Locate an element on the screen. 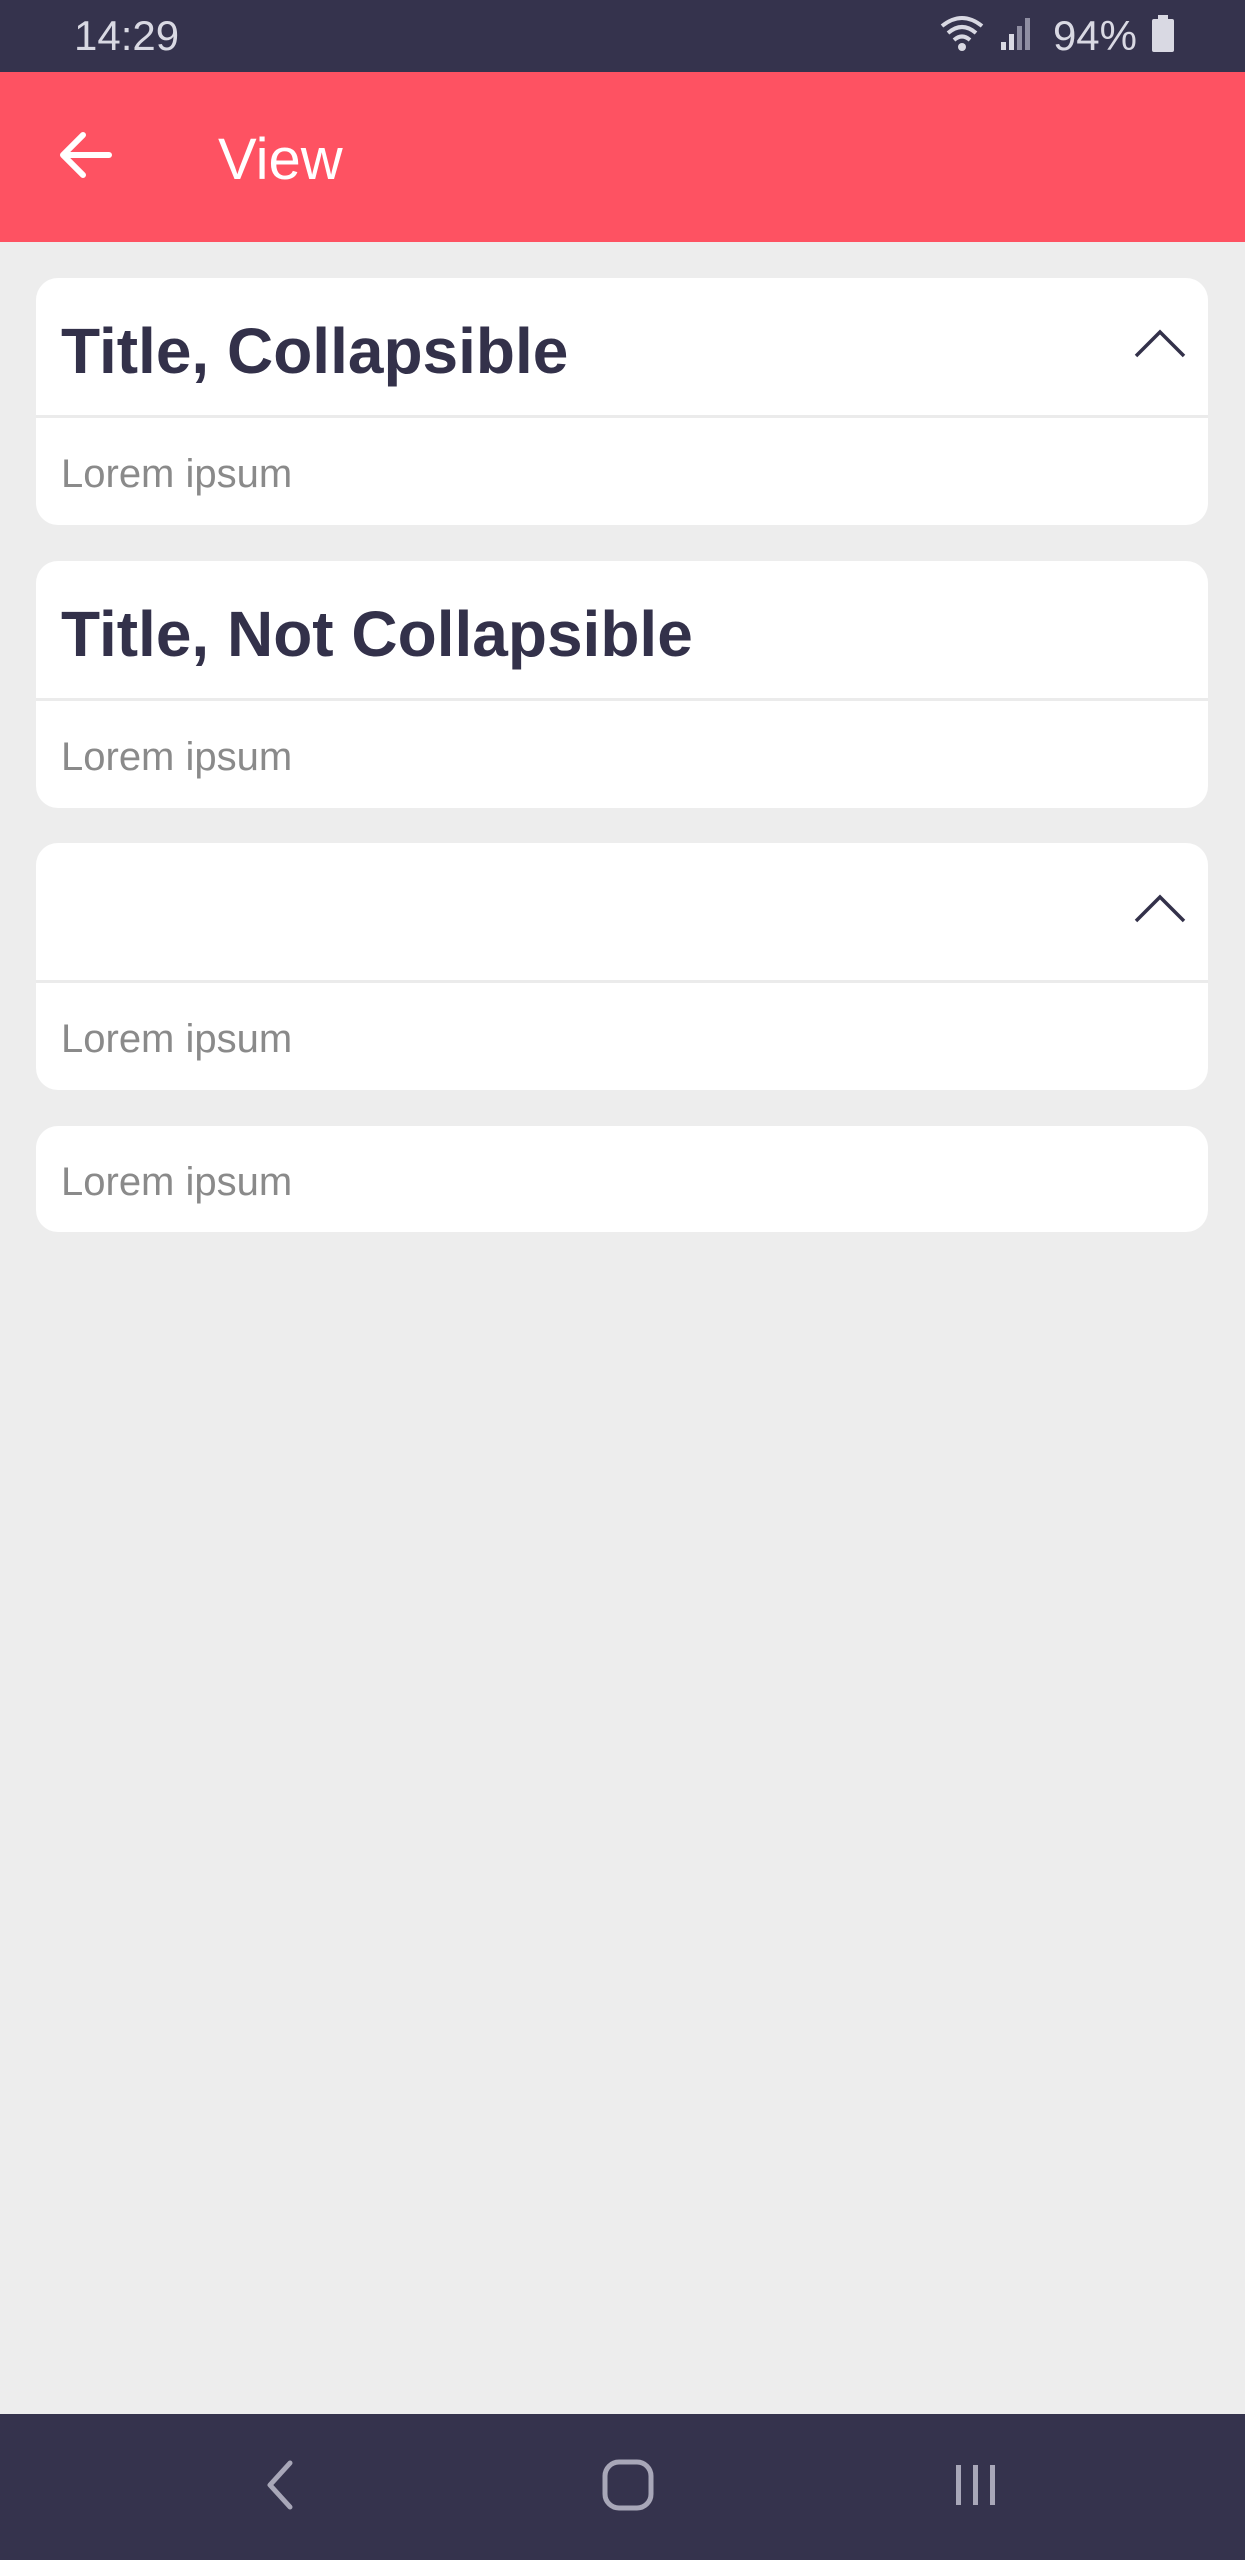 The height and width of the screenshot is (2560, 1245). card-title: Title, Collapsible is located at coordinates (315, 351).